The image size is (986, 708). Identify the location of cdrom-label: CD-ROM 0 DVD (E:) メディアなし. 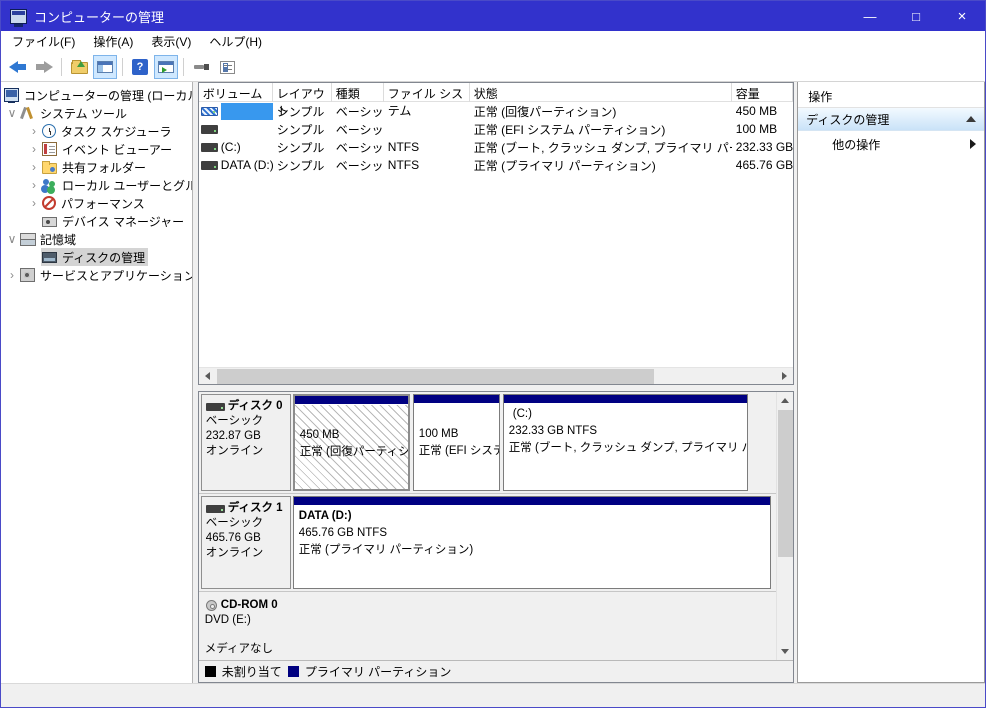
(246, 625).